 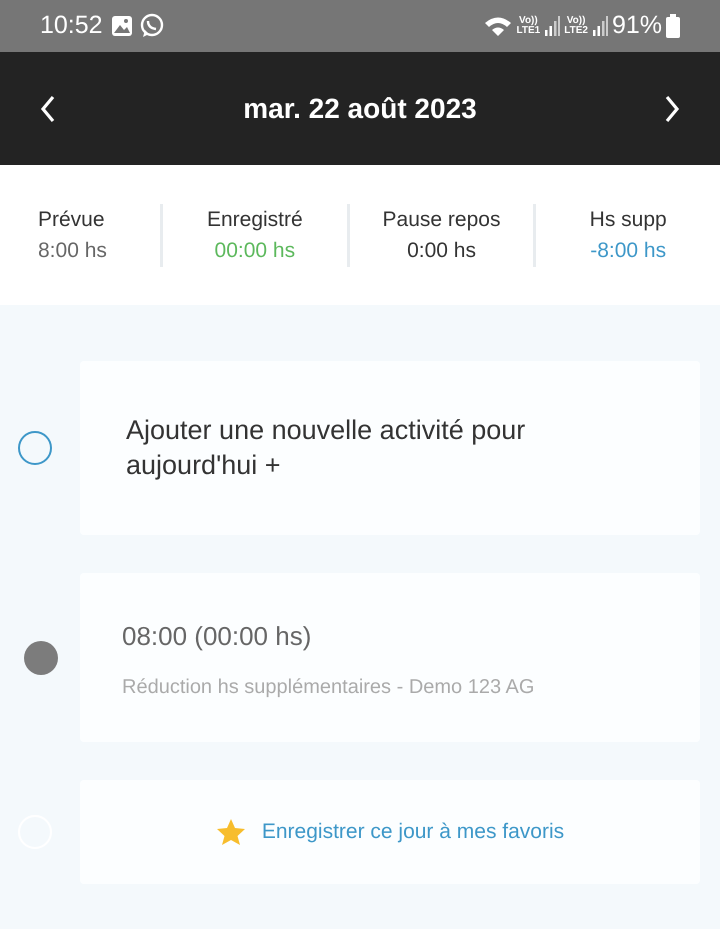 What do you see at coordinates (48, 108) in the screenshot?
I see `chevron-left-icon` at bounding box center [48, 108].